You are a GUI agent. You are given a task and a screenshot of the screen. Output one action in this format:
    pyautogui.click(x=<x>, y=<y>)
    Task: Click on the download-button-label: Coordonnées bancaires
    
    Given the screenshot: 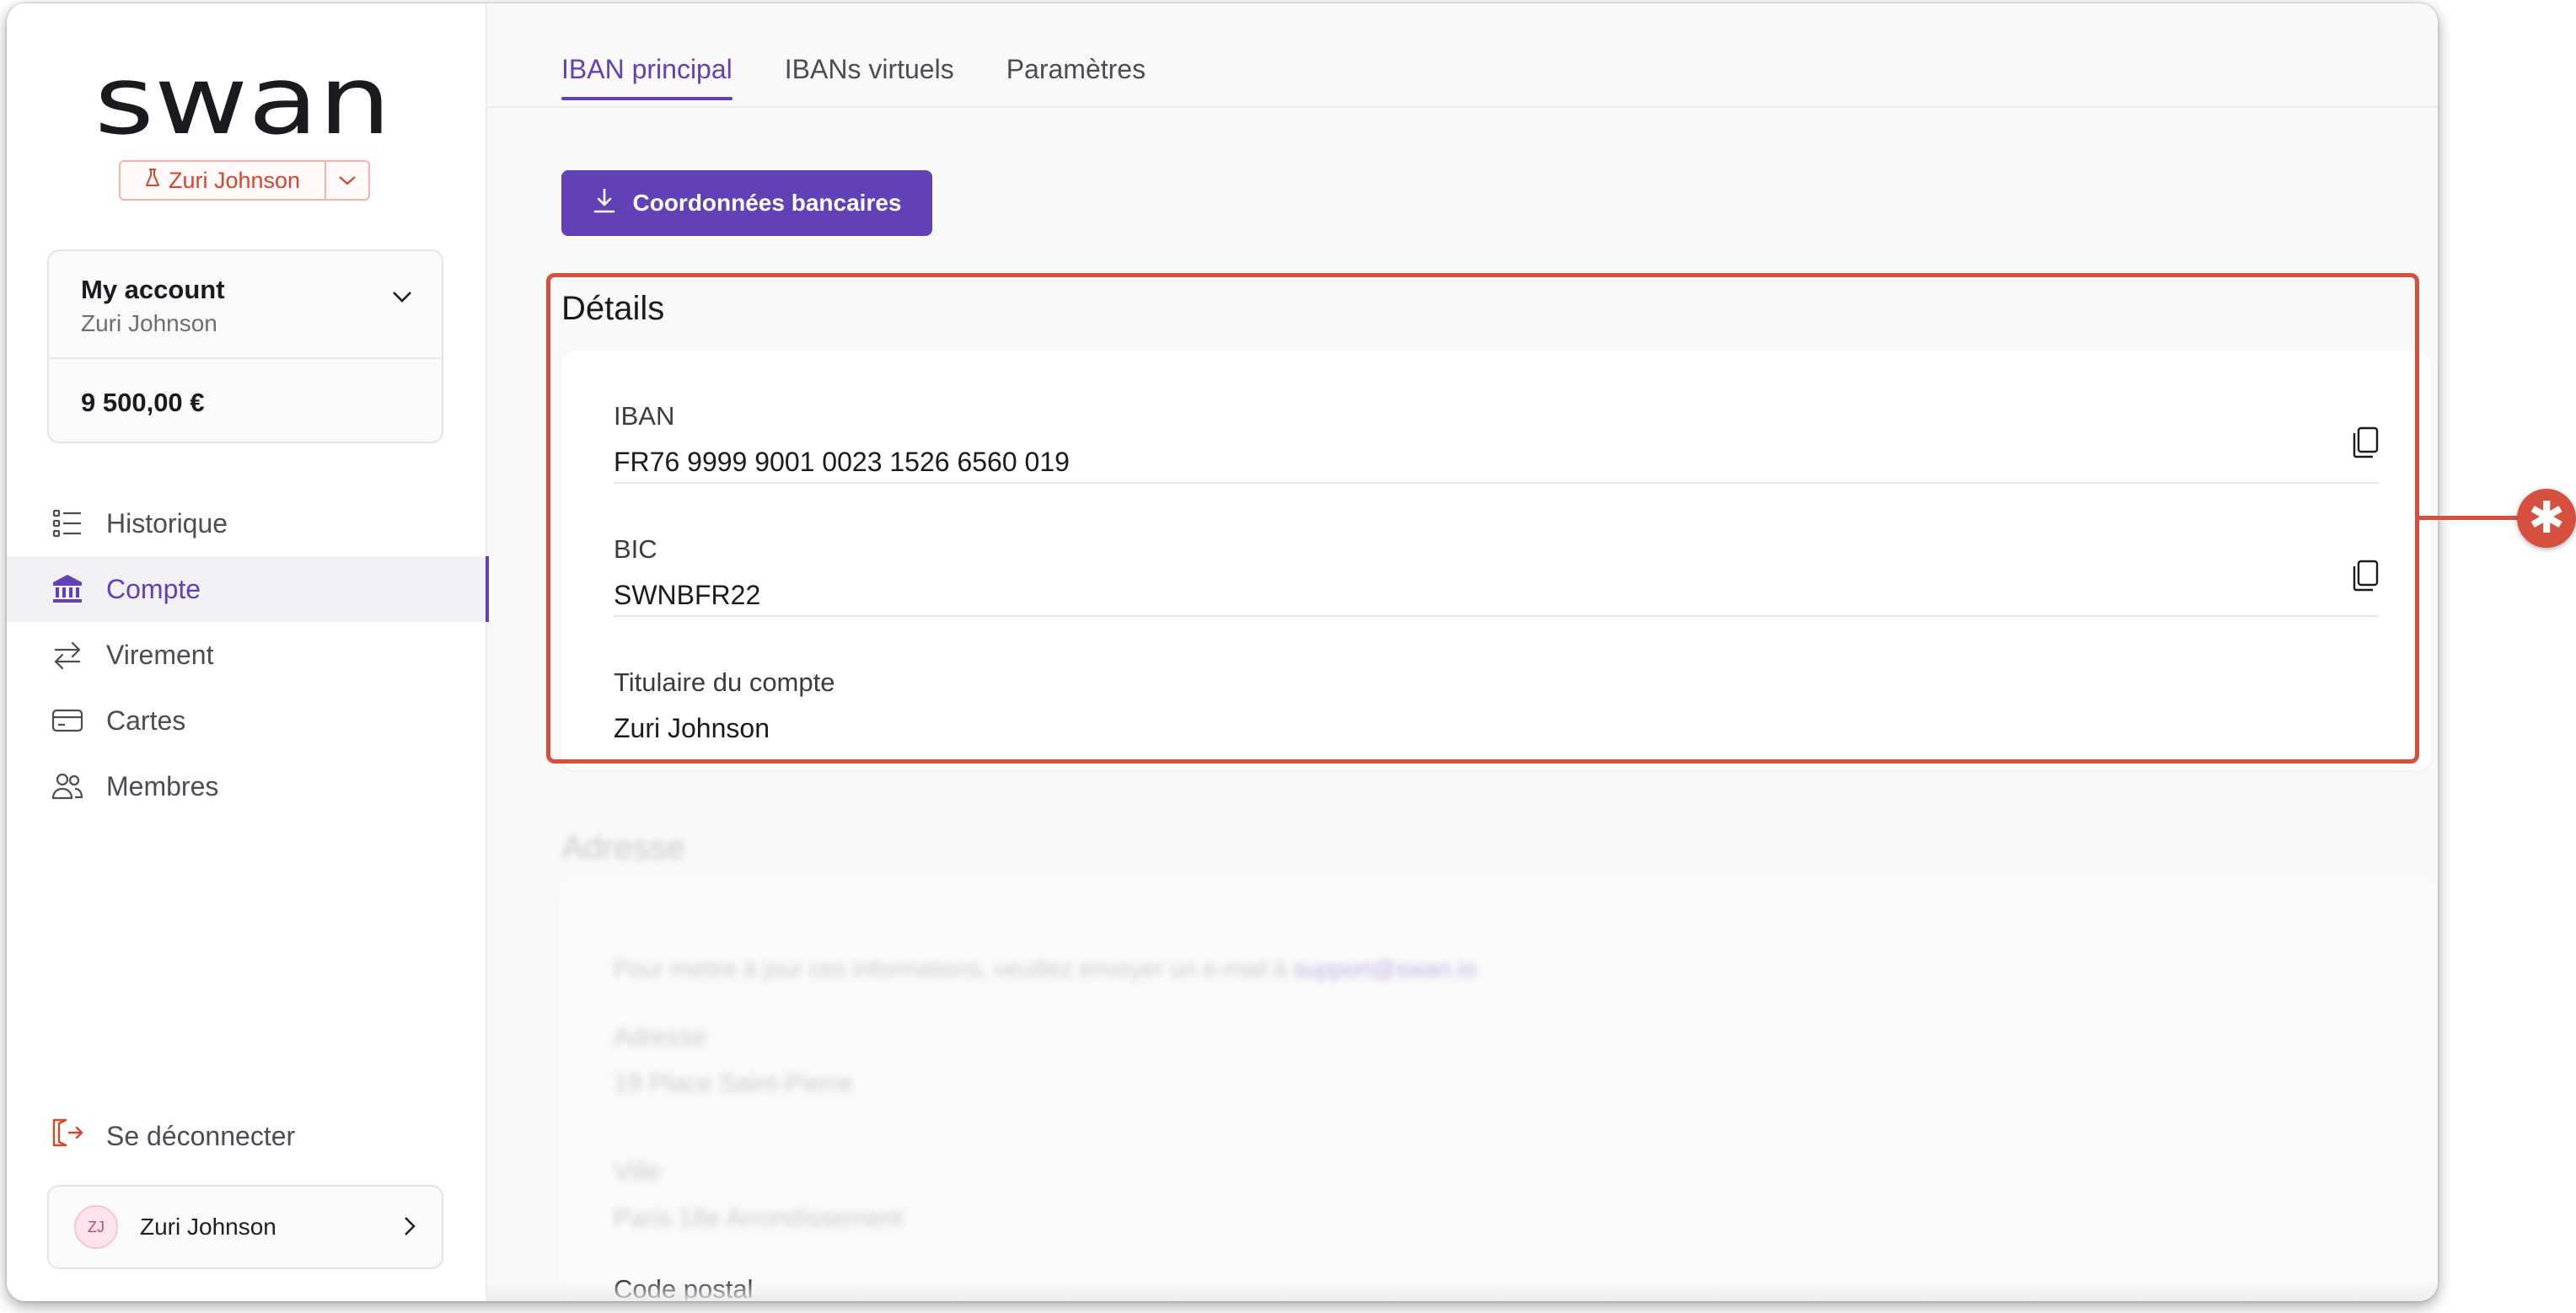 What is the action you would take?
    pyautogui.click(x=767, y=203)
    